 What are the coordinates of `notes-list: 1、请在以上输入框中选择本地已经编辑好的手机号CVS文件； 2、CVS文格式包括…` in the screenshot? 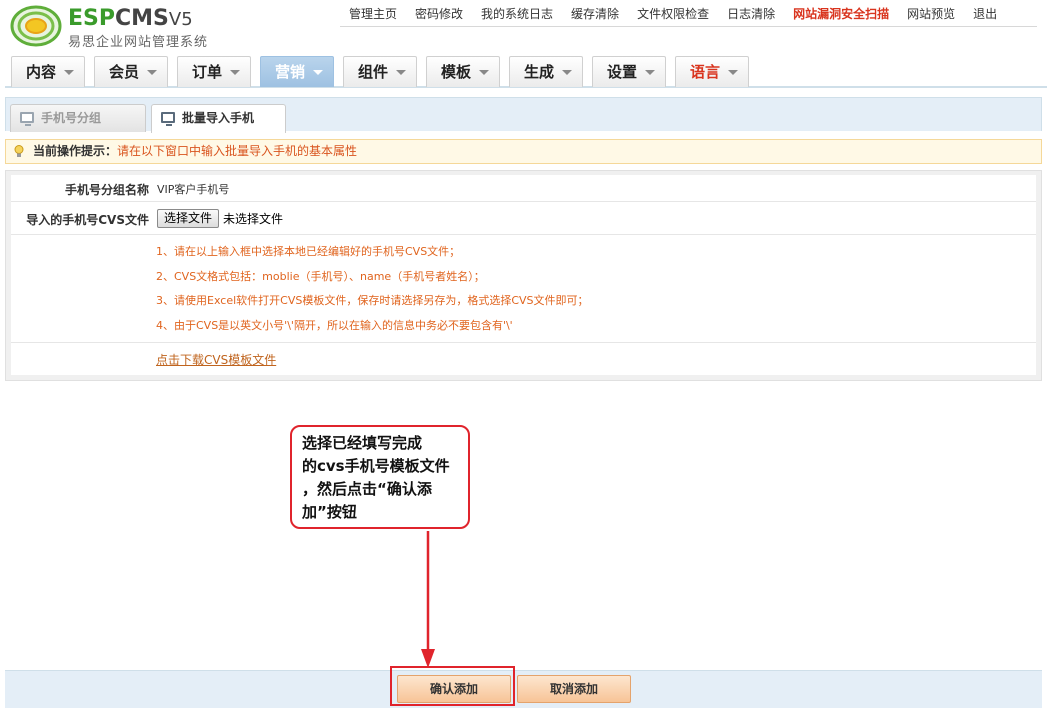 It's located at (372, 289).